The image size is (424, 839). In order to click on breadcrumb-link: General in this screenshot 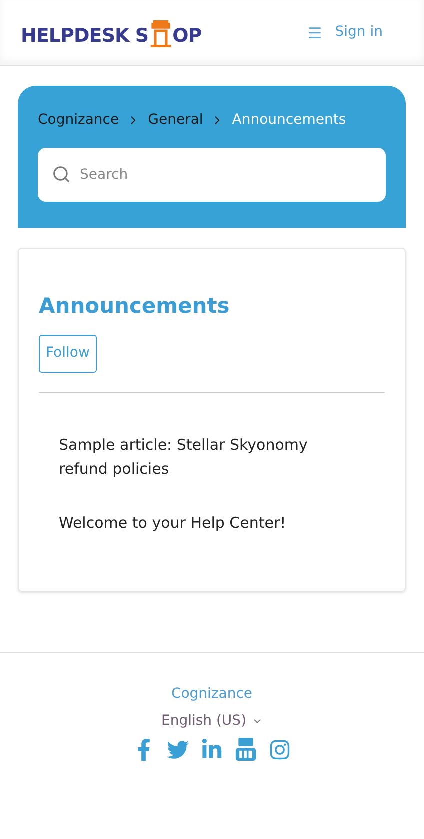, I will do `click(176, 120)`.